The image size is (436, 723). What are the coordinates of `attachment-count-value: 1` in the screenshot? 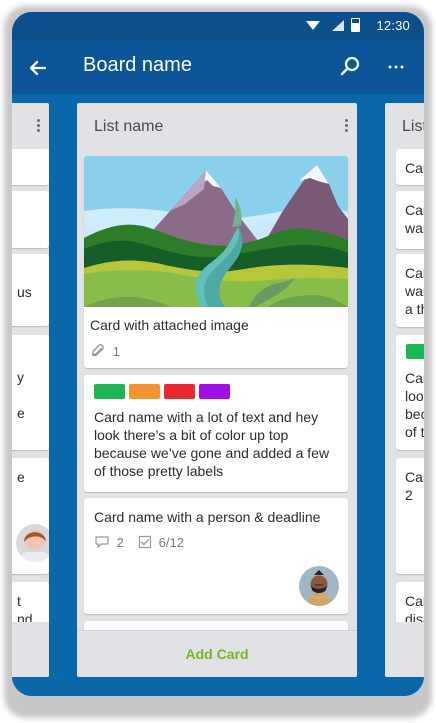 It's located at (116, 351).